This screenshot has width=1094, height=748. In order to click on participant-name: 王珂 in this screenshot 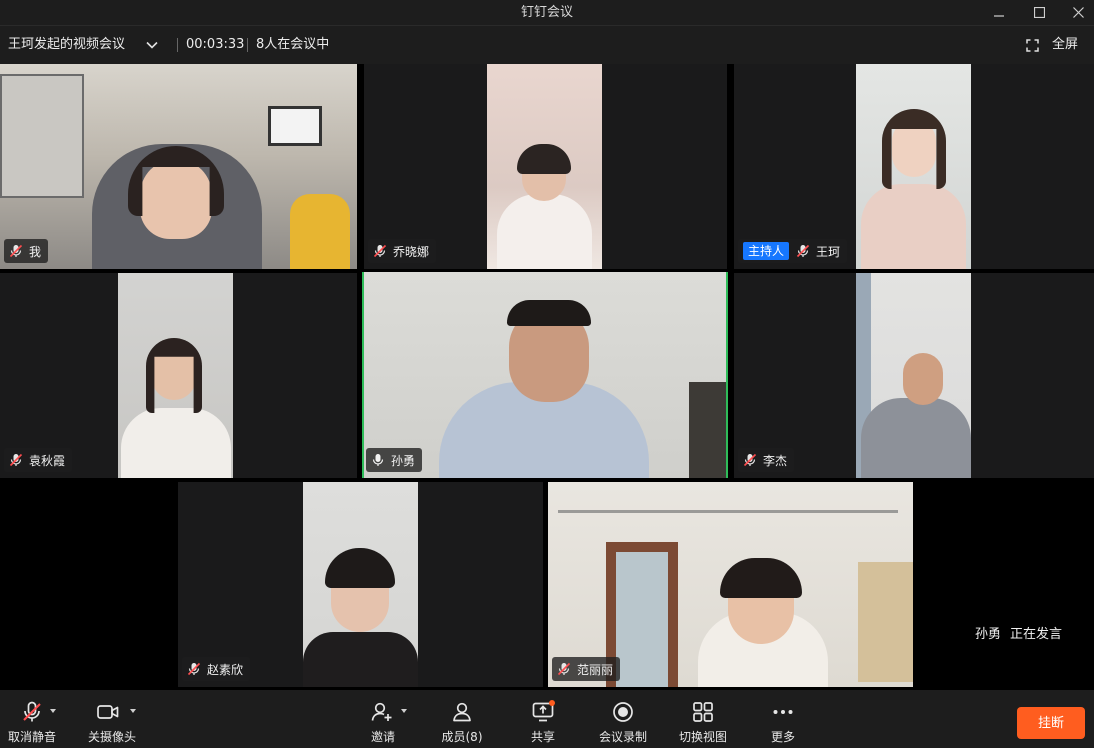, I will do `click(828, 251)`.